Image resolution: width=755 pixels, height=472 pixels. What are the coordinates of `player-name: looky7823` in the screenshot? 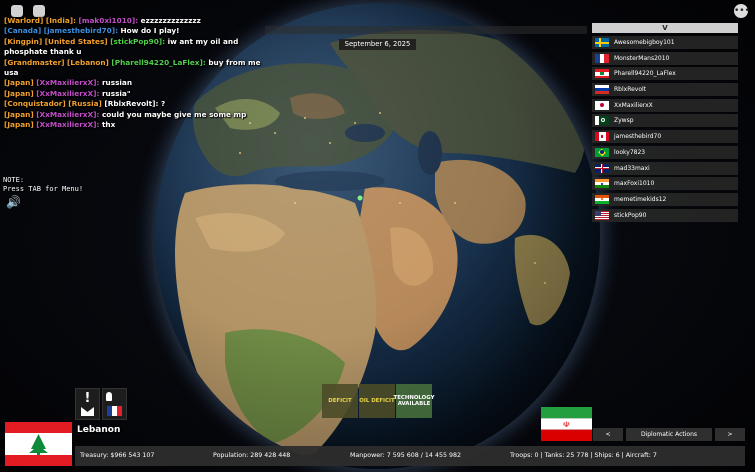 It's located at (630, 152).